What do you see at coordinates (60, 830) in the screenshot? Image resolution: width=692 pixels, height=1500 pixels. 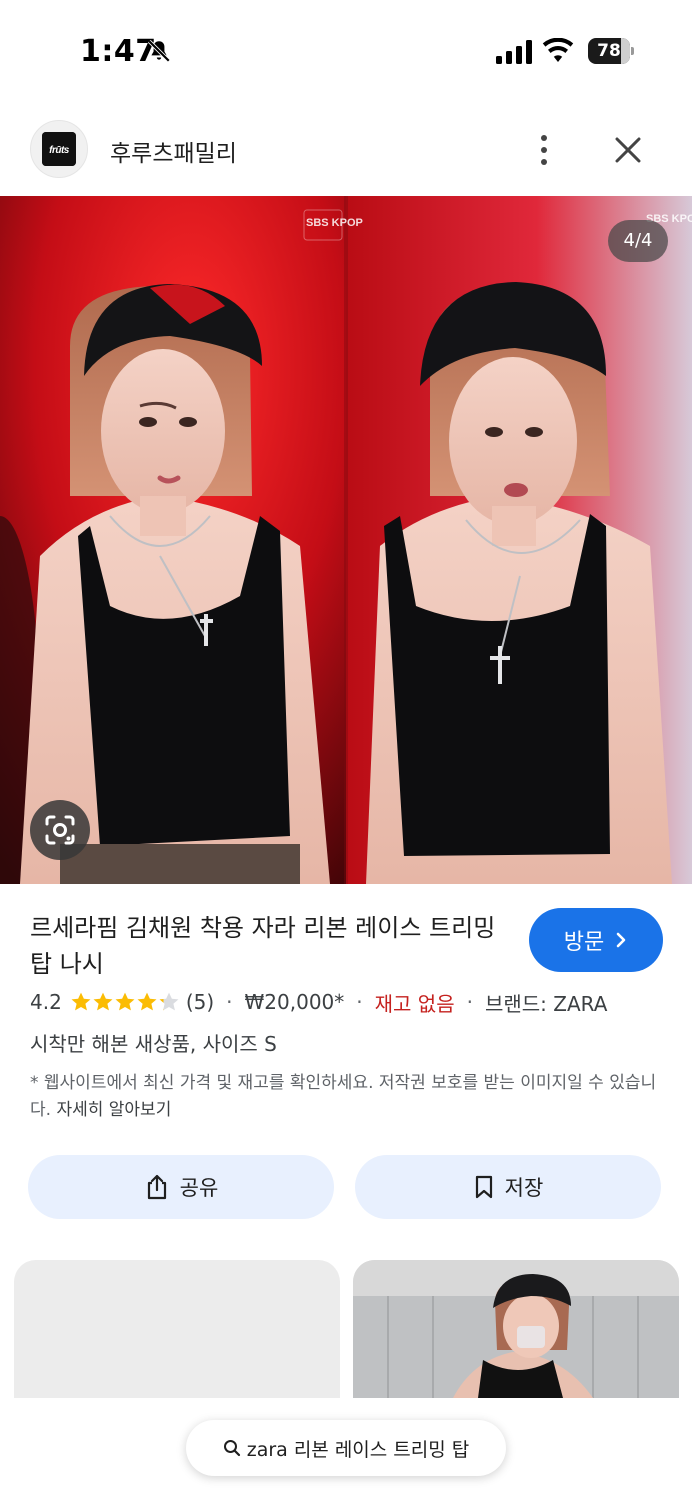 I see `lens-icon` at bounding box center [60, 830].